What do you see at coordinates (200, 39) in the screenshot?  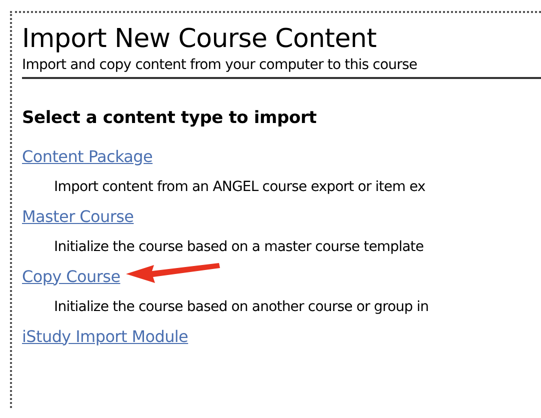 I see `page-title: Import New Course Content` at bounding box center [200, 39].